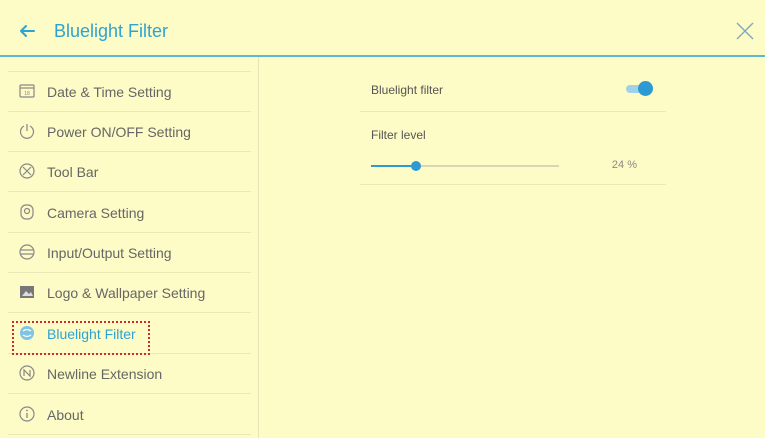 The height and width of the screenshot is (438, 765). I want to click on back-arrow-icon, so click(27, 31).